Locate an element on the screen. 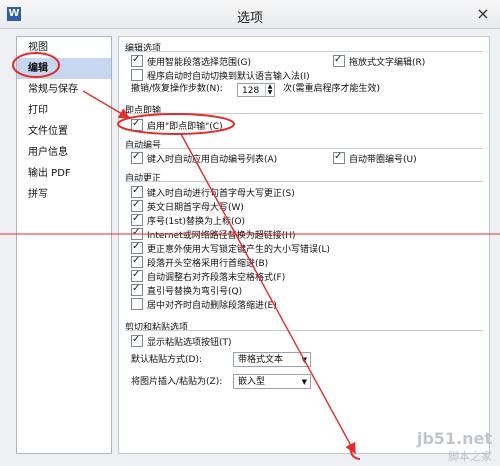  section-title-paste: 剪切和粘贴选项 is located at coordinates (157, 328).